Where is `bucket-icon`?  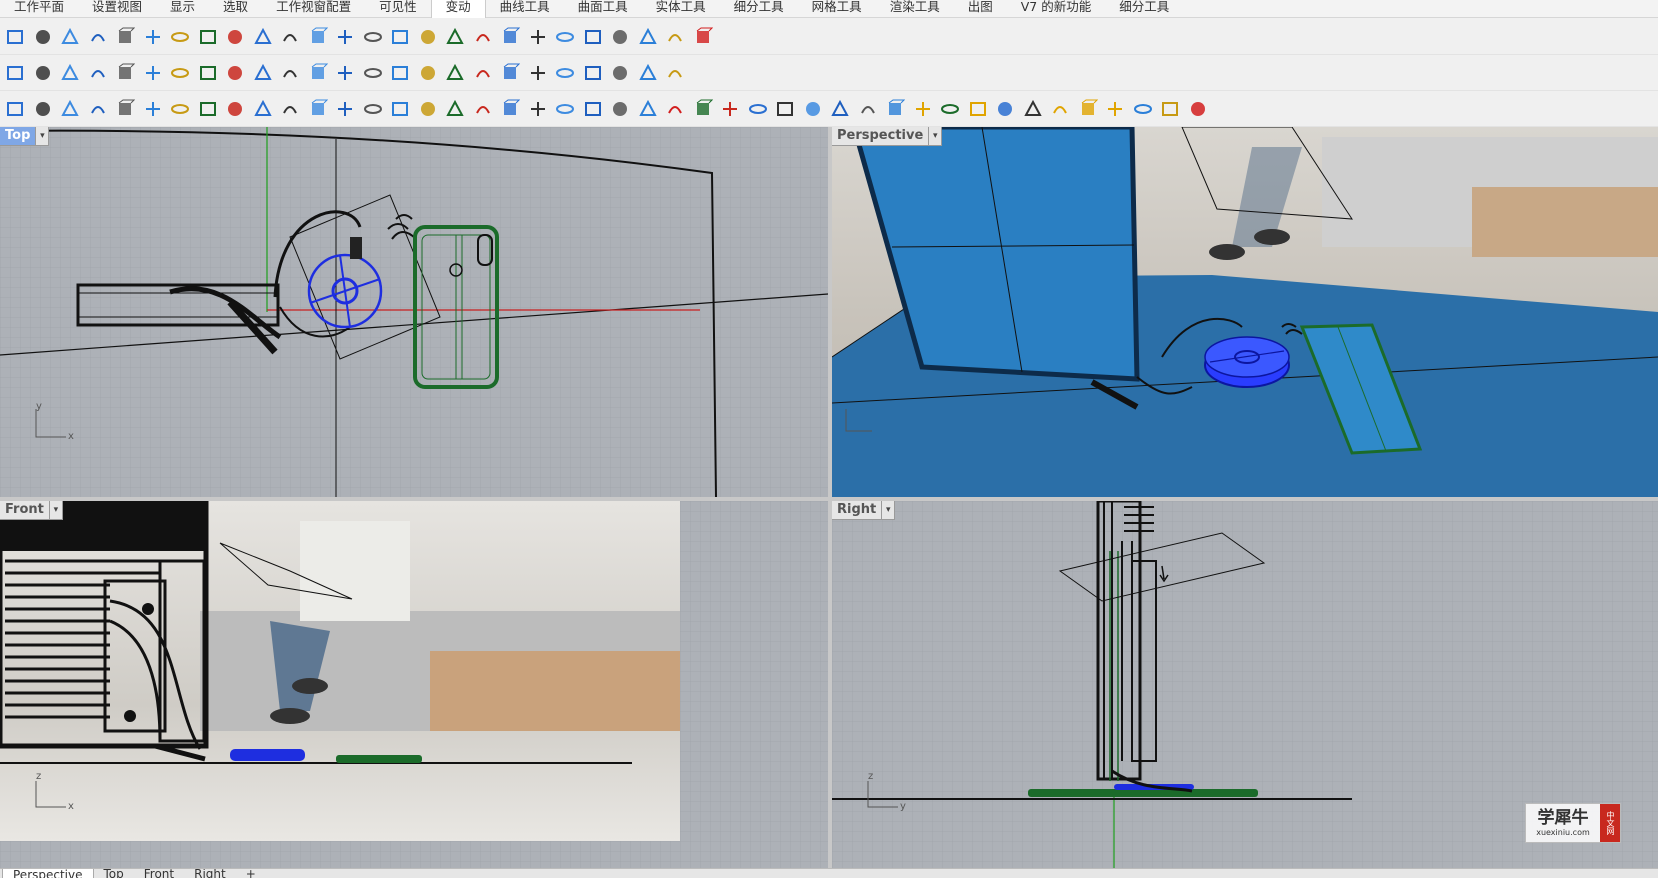 bucket-icon is located at coordinates (620, 109).